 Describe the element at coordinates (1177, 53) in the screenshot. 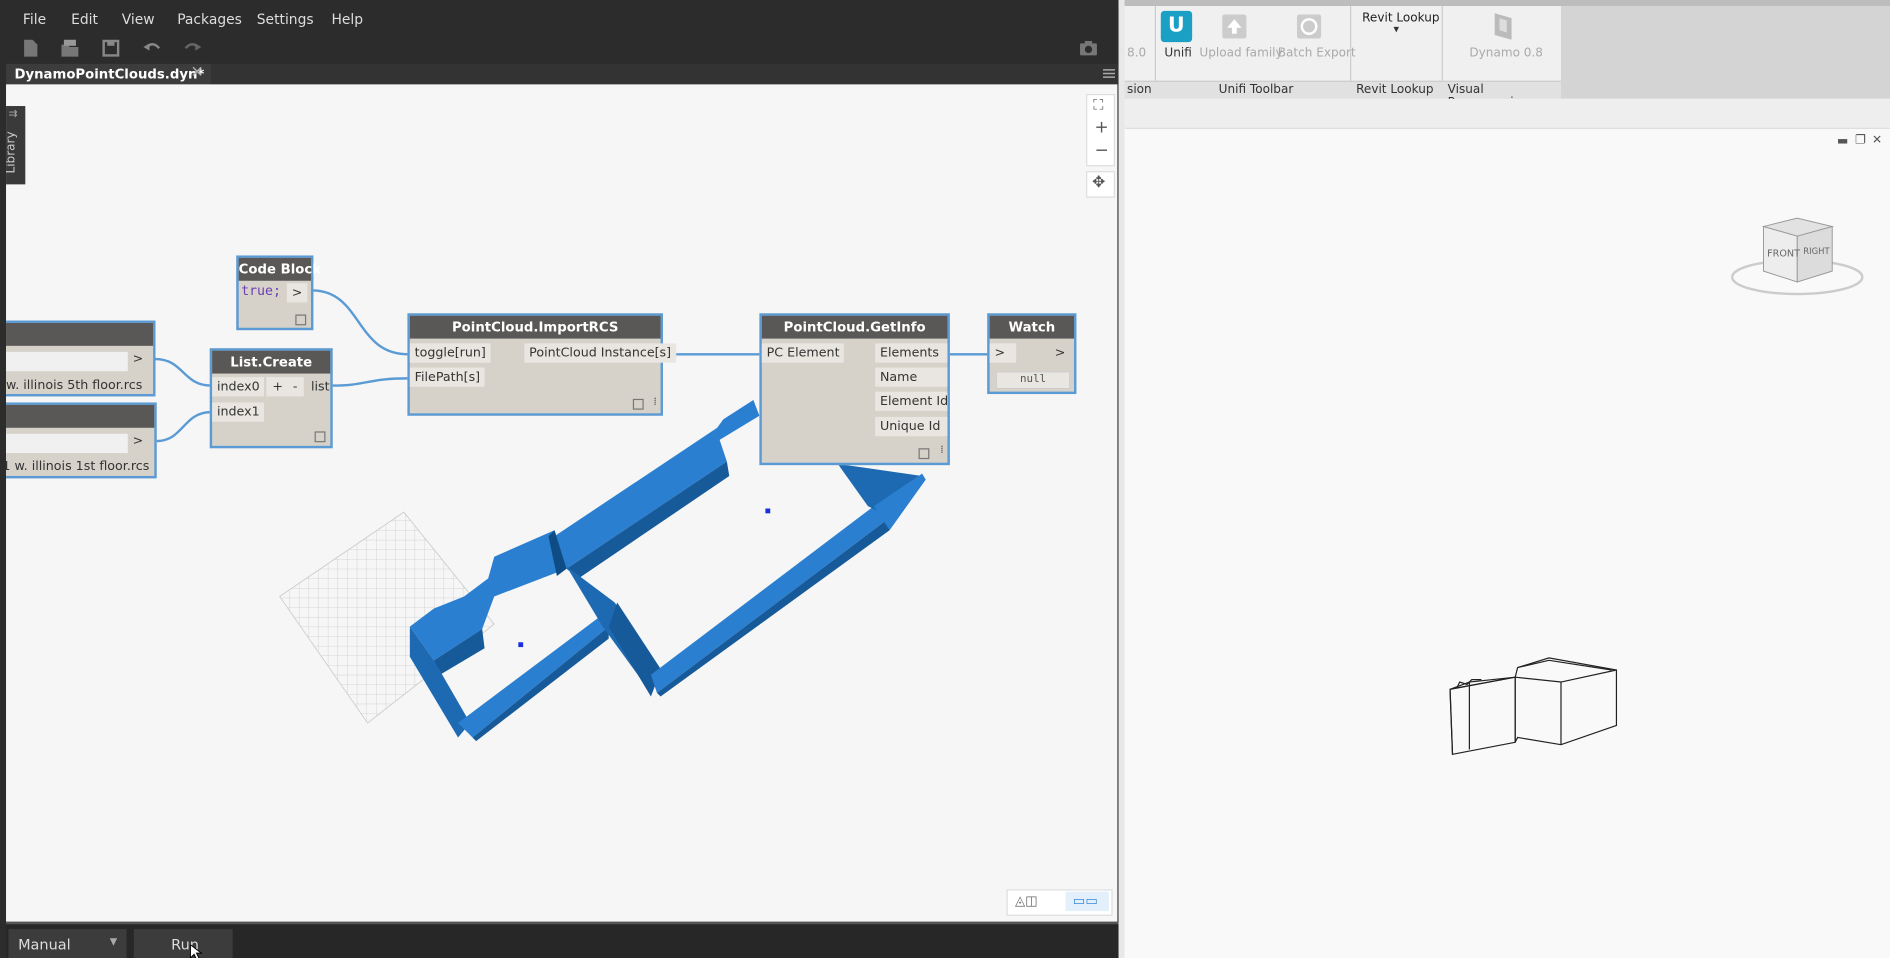

I see `unifi-button-label: Unifi` at that location.